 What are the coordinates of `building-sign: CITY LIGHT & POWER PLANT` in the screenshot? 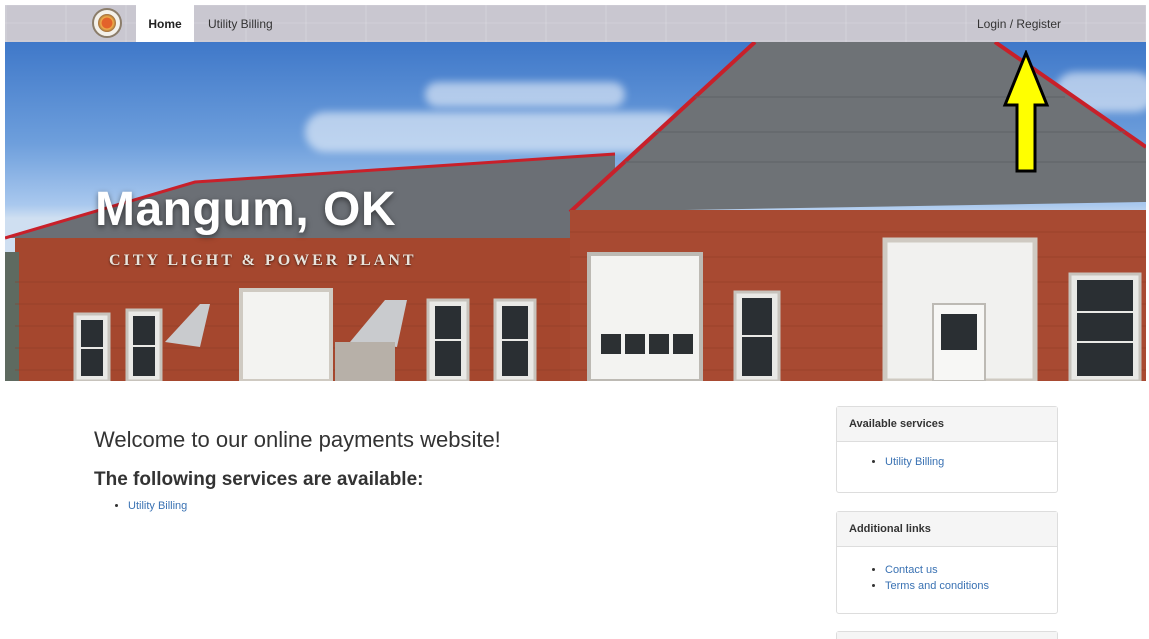 It's located at (263, 260).